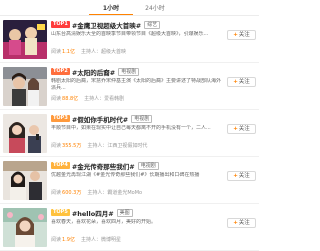  I want to click on rank-badge: TOP2, so click(60, 71).